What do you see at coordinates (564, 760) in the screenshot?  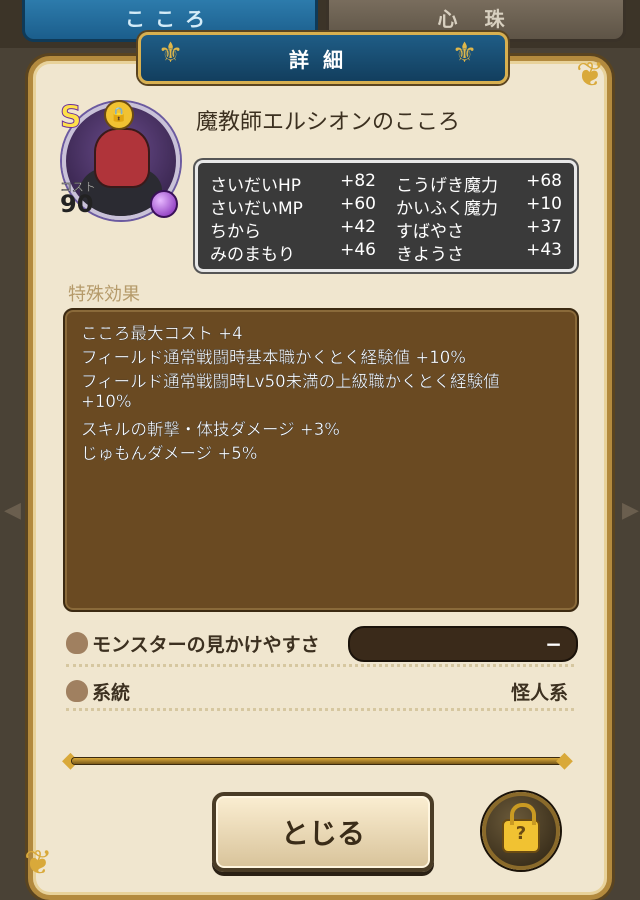 I see `rule-end-icon: ◆` at bounding box center [564, 760].